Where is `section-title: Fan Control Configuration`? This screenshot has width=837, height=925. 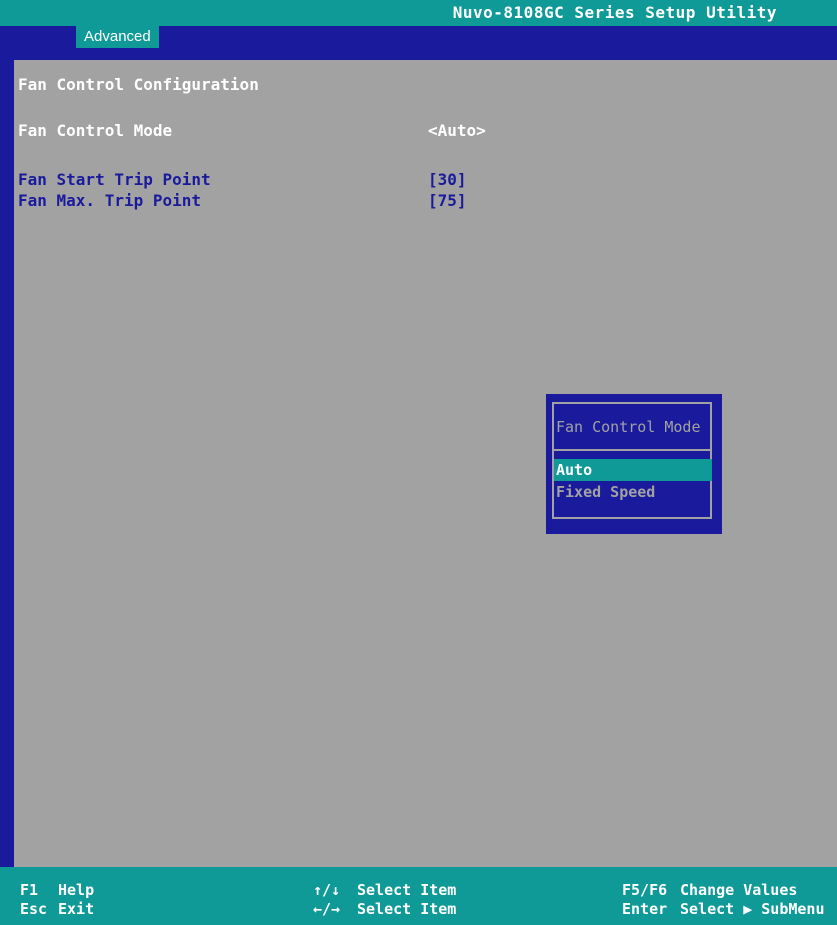 section-title: Fan Control Configuration is located at coordinates (138, 84).